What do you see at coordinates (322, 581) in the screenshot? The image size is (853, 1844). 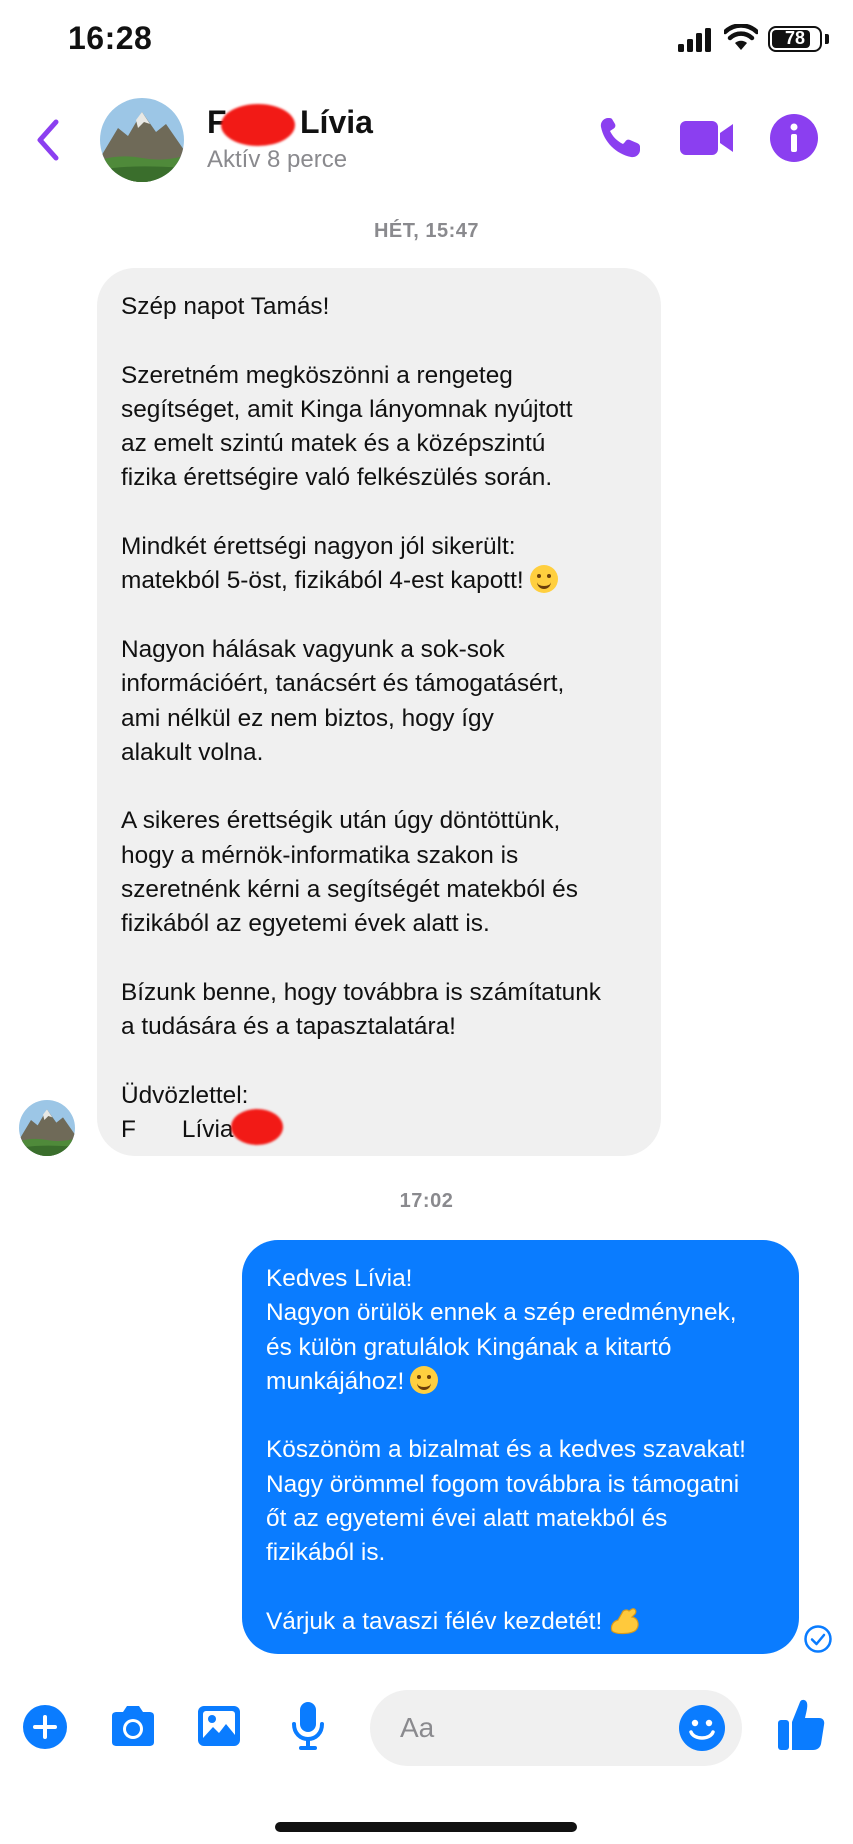 I see `message-text: matekból 5-öst, fizikából 4-est kapott!` at bounding box center [322, 581].